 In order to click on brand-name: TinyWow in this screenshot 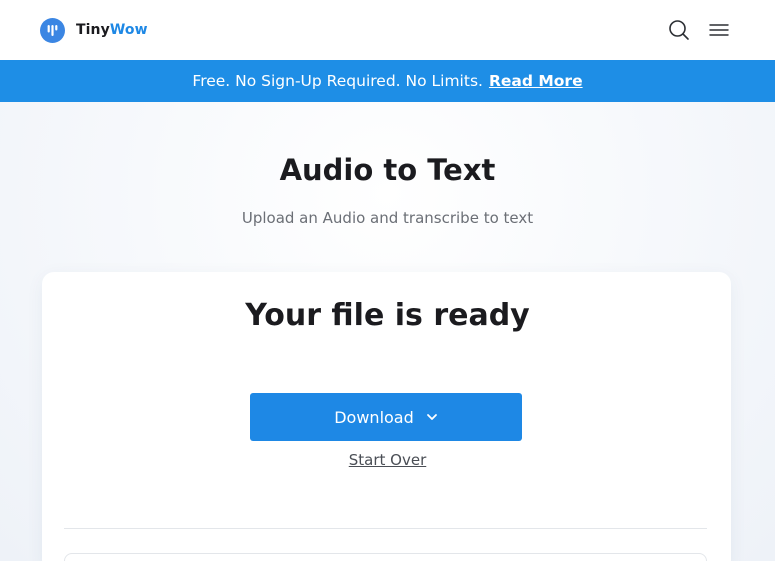, I will do `click(112, 30)`.